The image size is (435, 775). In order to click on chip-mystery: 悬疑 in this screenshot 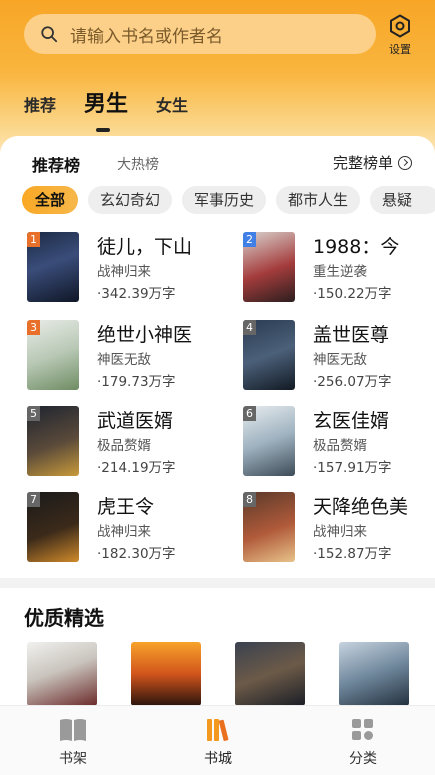, I will do `click(402, 200)`.